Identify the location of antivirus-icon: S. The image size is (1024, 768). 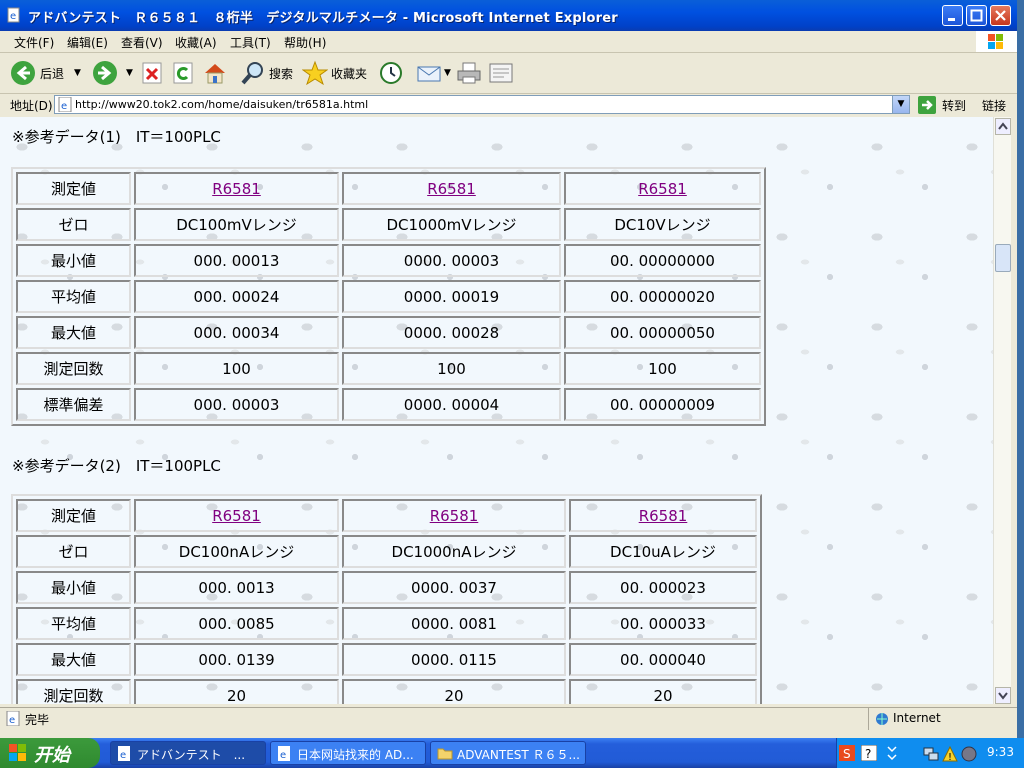
(847, 753).